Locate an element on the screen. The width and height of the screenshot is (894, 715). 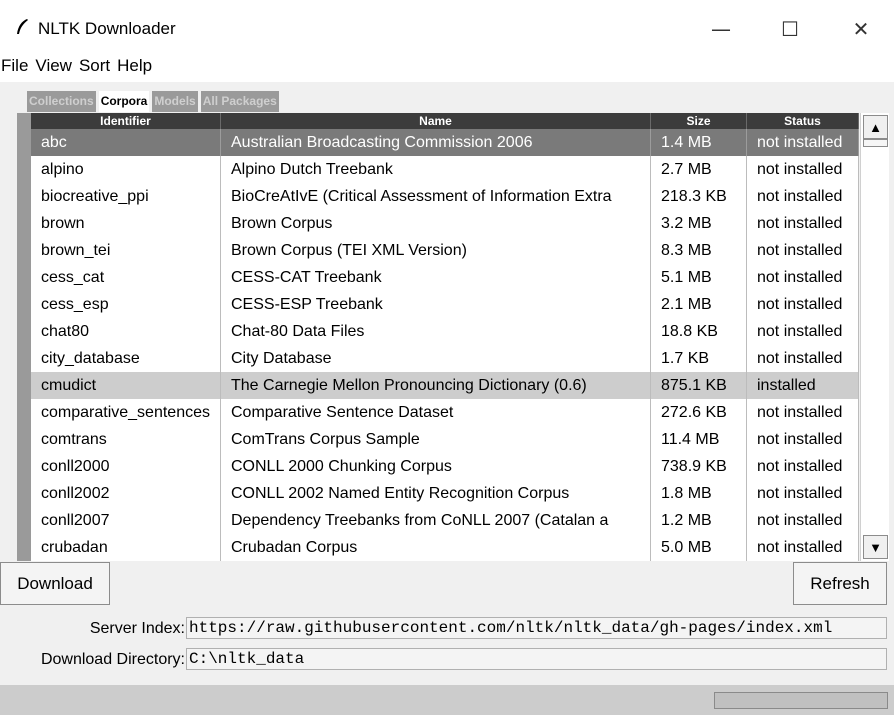
cell-size: 5.1 MB is located at coordinates (699, 277).